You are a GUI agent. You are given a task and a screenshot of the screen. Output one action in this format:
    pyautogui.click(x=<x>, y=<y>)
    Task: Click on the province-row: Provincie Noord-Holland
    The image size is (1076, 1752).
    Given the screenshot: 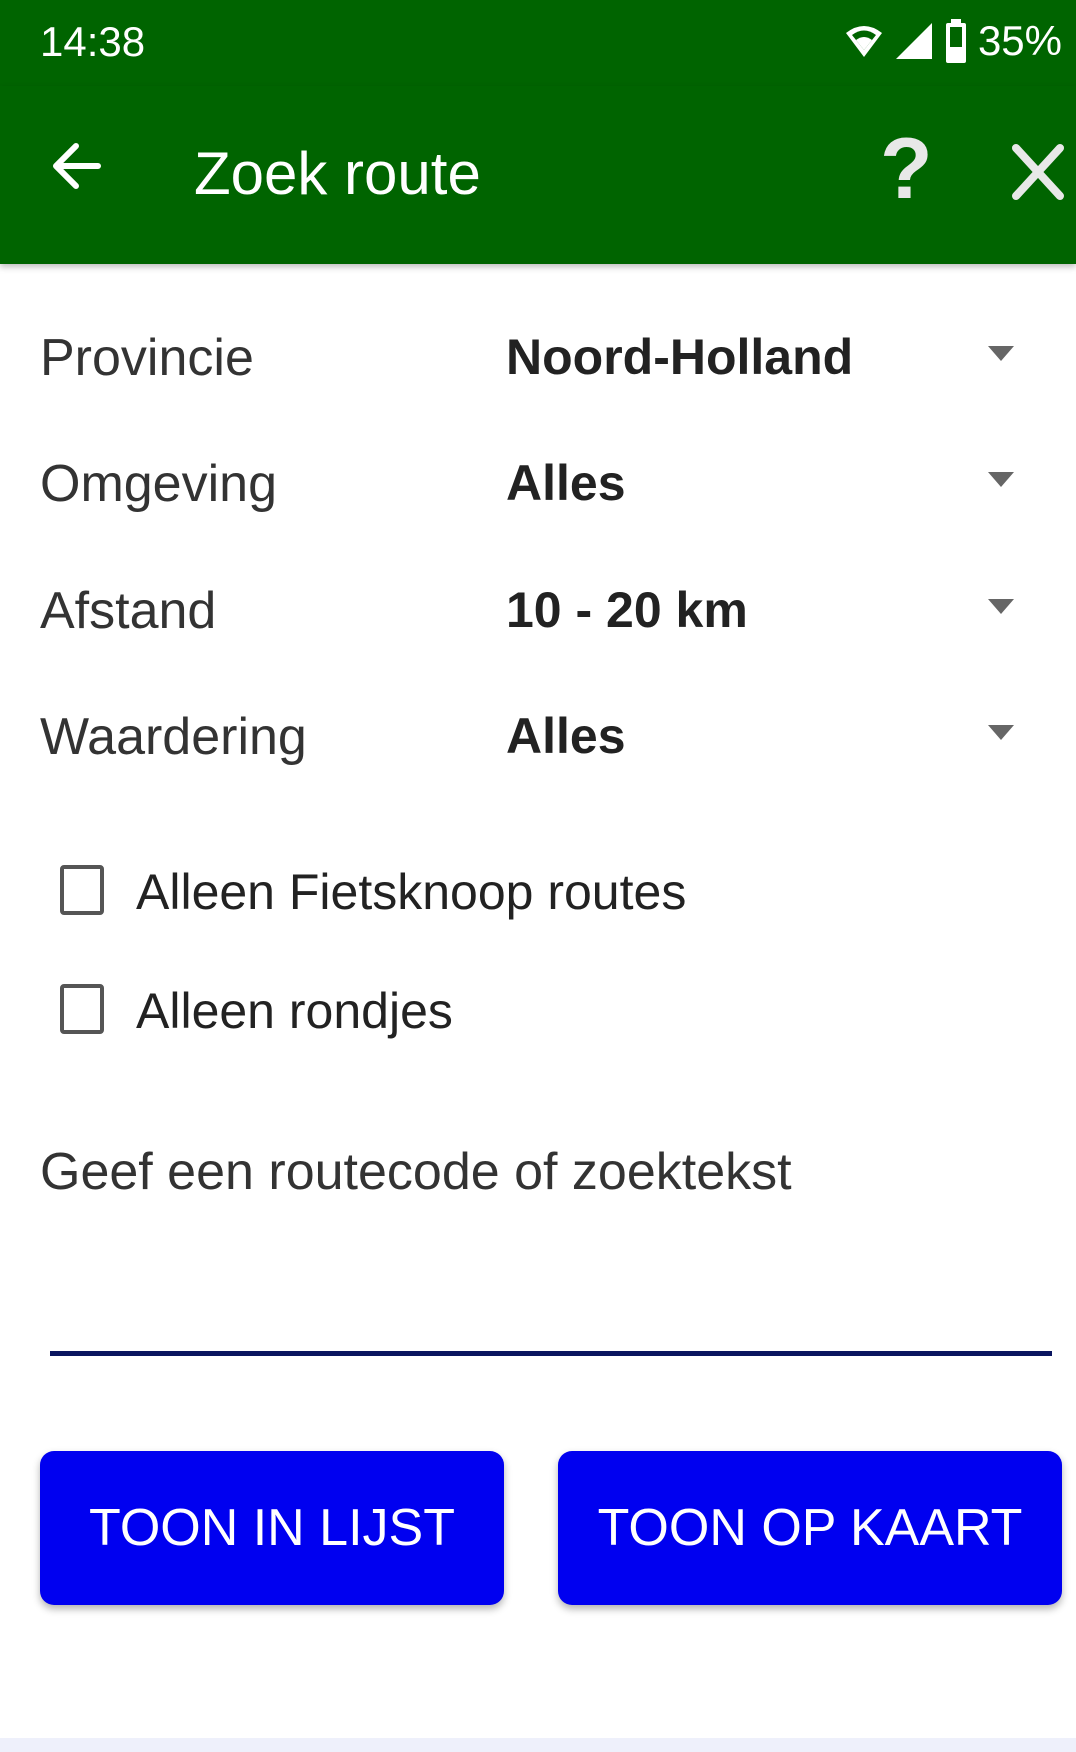 What is the action you would take?
    pyautogui.click(x=538, y=353)
    